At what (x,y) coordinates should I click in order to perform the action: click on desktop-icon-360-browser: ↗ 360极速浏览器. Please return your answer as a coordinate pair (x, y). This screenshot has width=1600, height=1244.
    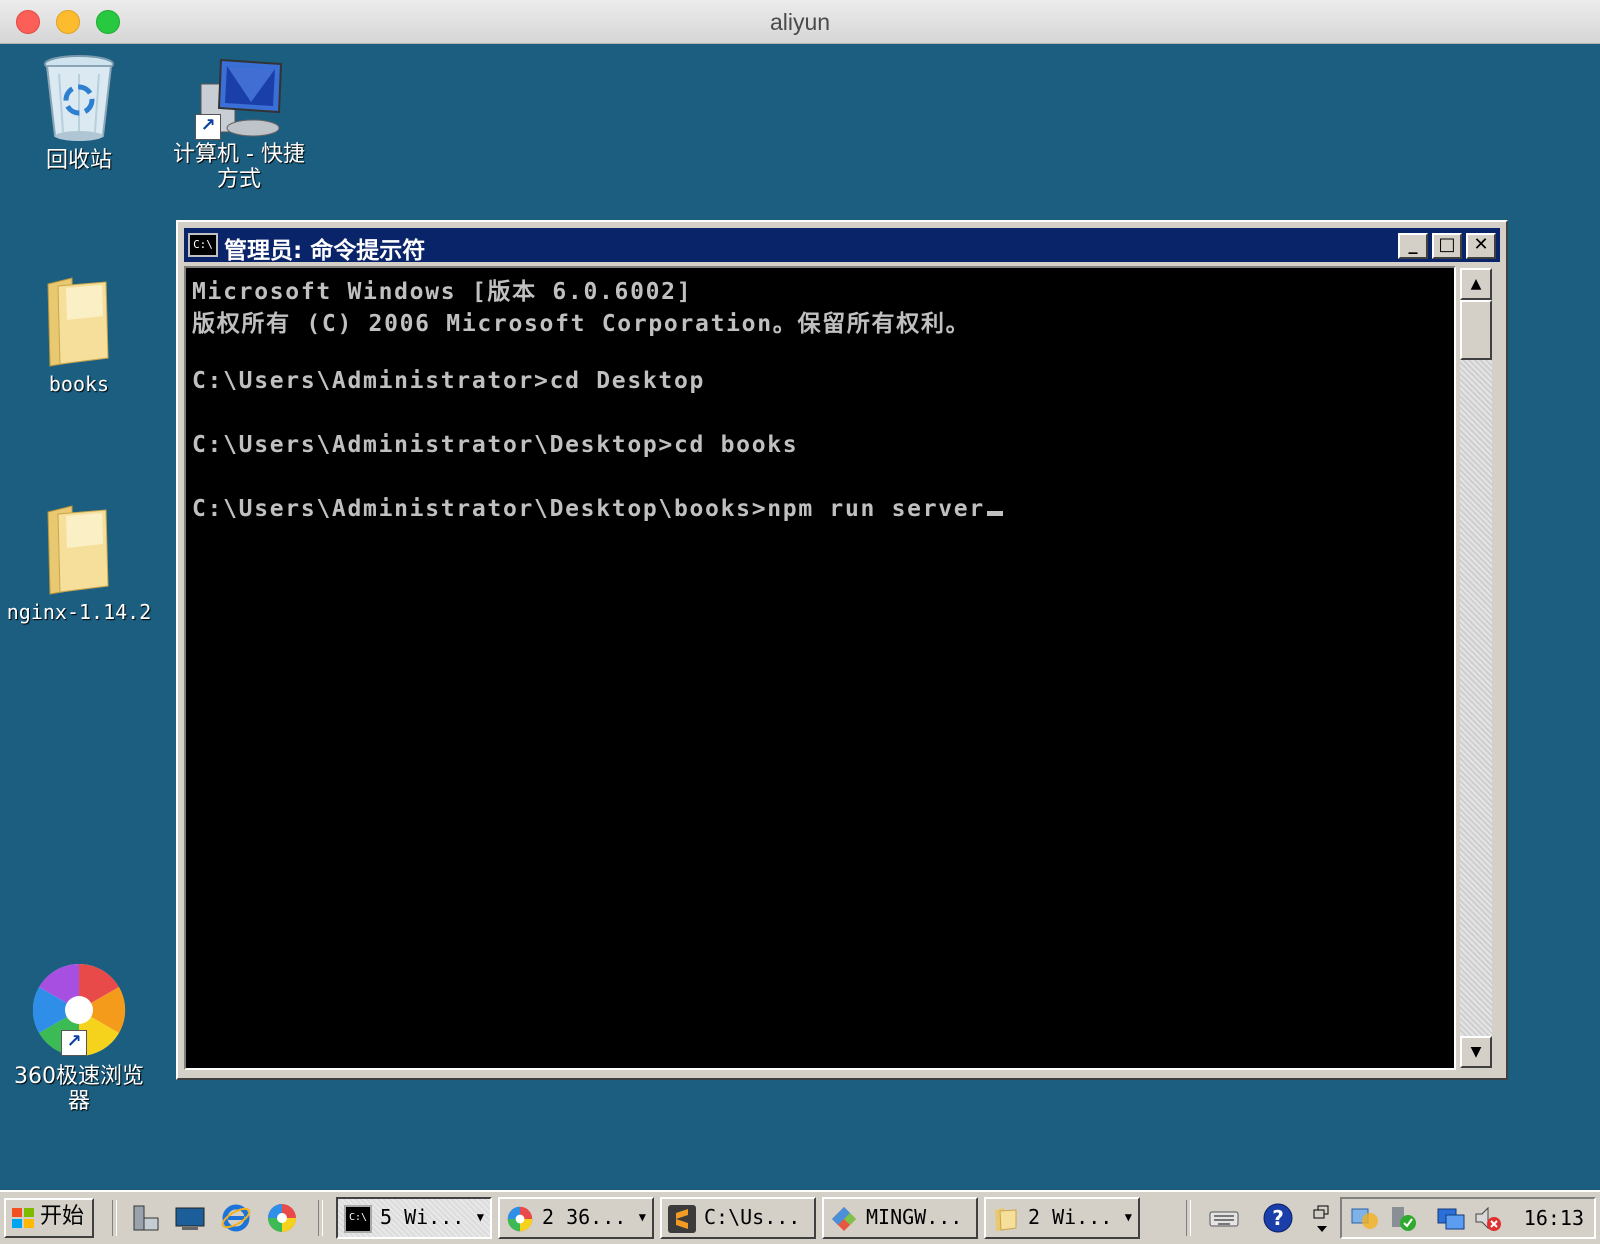
    Looking at the image, I should click on (79, 1037).